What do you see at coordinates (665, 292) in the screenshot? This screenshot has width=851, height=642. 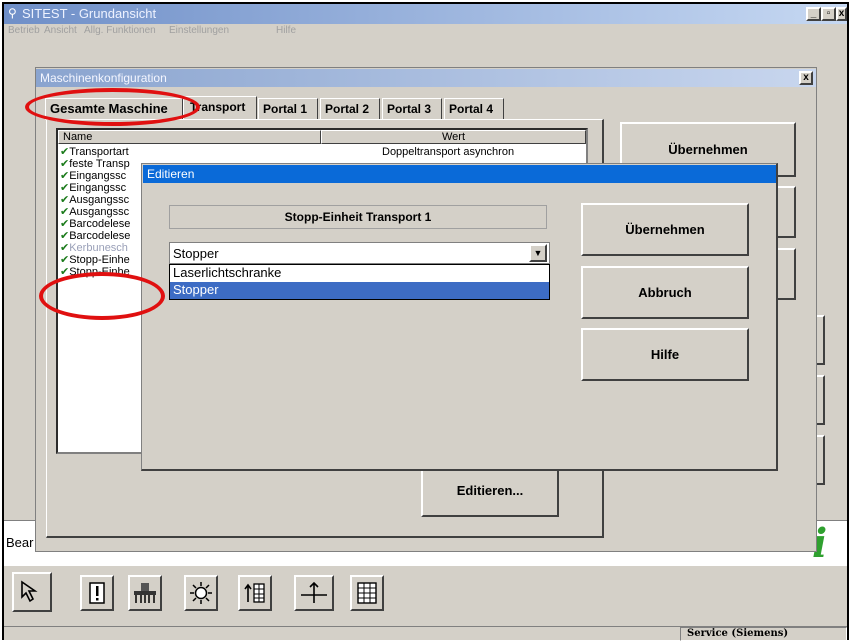 I see `edit-cancel-button: Abbruch` at bounding box center [665, 292].